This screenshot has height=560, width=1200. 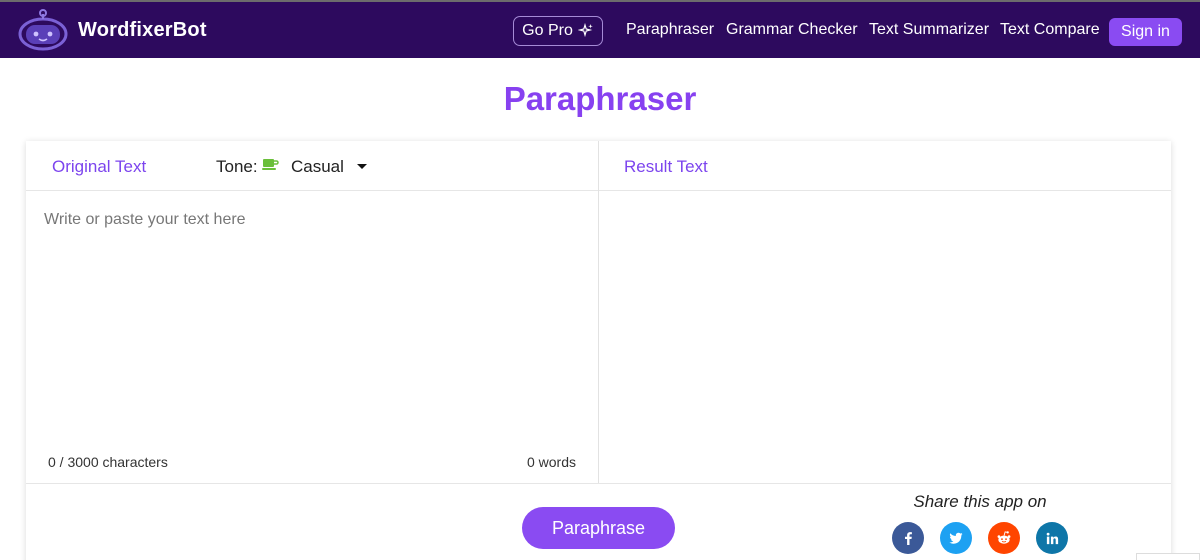 What do you see at coordinates (99, 166) in the screenshot?
I see `original-text-label: Original Text` at bounding box center [99, 166].